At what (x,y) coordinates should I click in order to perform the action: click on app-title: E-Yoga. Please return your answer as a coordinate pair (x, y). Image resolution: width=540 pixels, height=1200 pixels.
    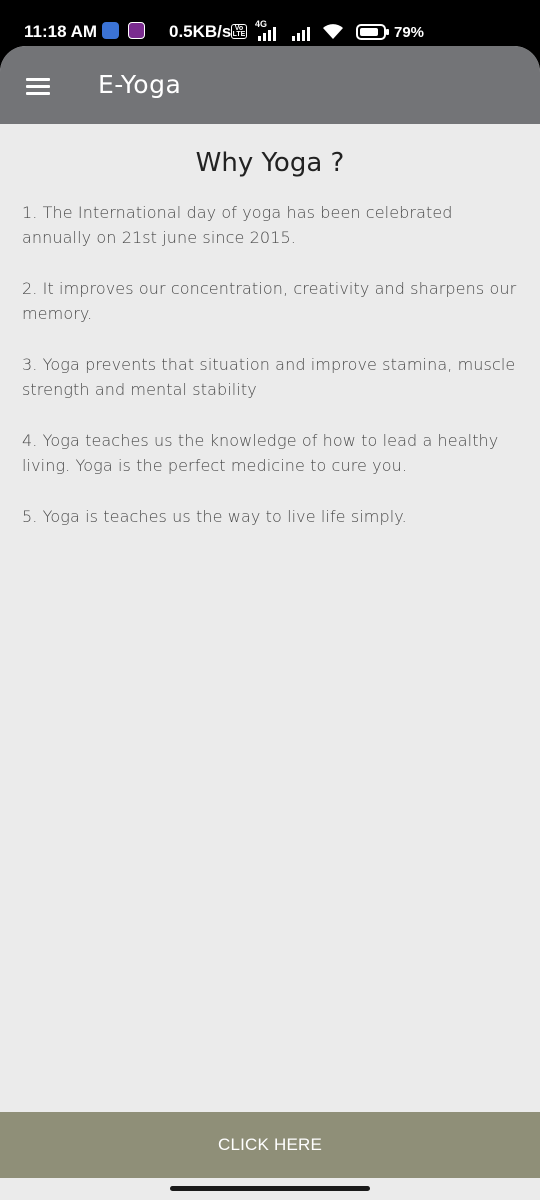
    Looking at the image, I should click on (140, 84).